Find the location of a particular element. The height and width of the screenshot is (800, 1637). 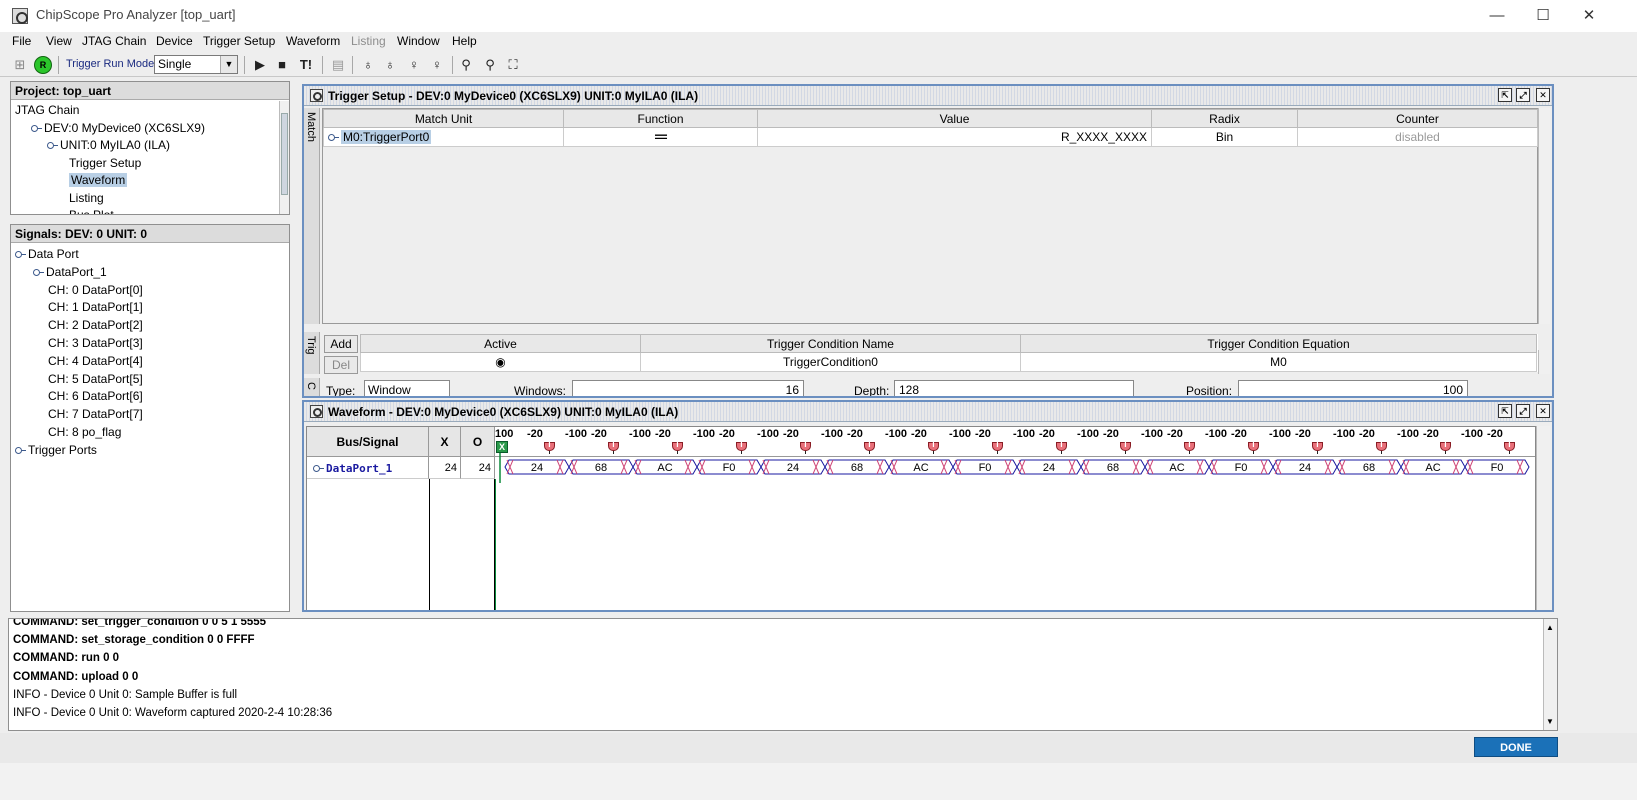

match-scrollbar is located at coordinates (1544, 216).